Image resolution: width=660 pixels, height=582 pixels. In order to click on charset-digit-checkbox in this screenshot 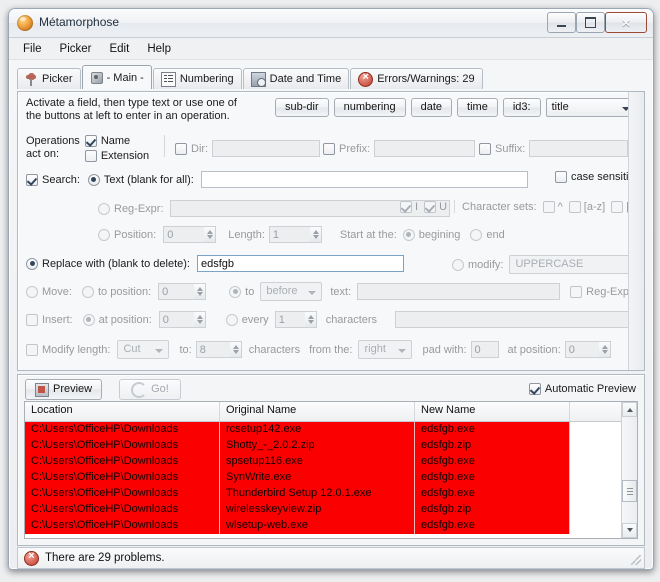, I will do `click(617, 206)`.